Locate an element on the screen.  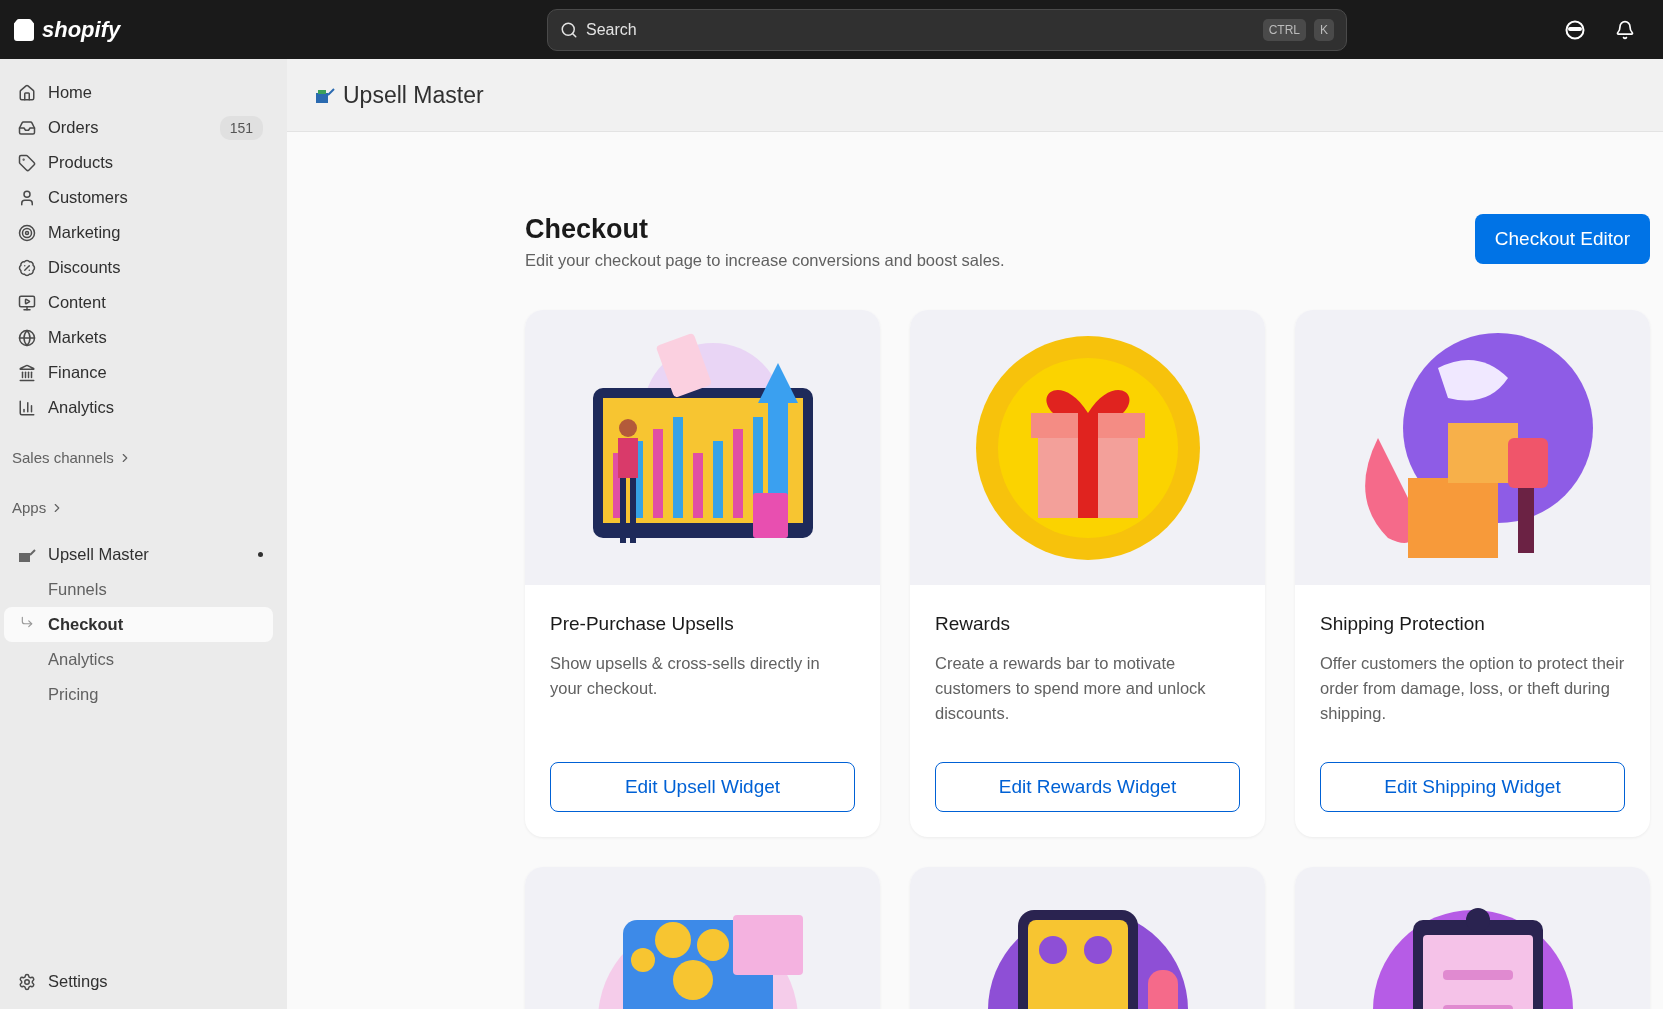
card-title: Rewards is located at coordinates (973, 624).